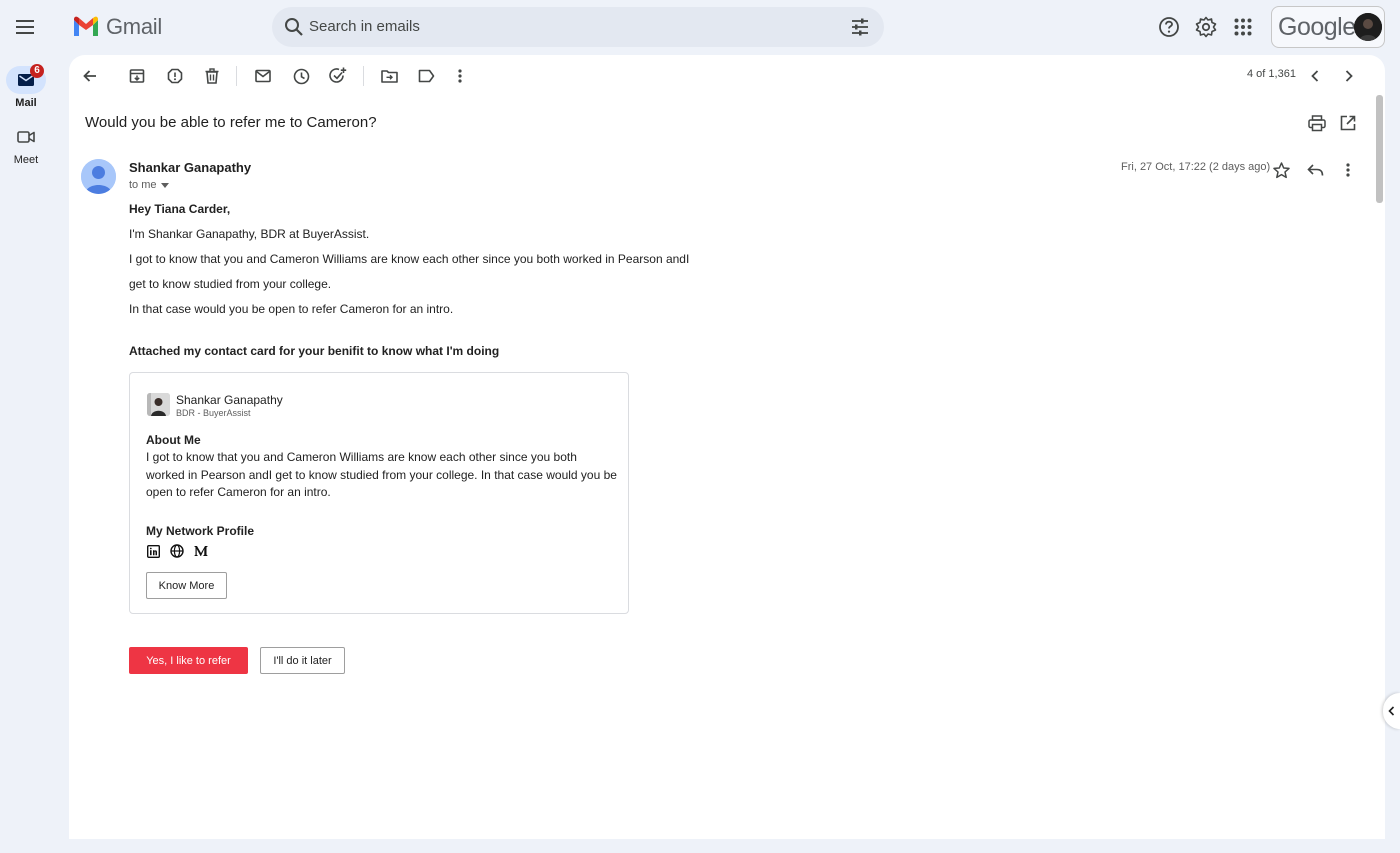 Image resolution: width=1400 pixels, height=853 pixels. What do you see at coordinates (98, 176) in the screenshot?
I see `sender-avatar` at bounding box center [98, 176].